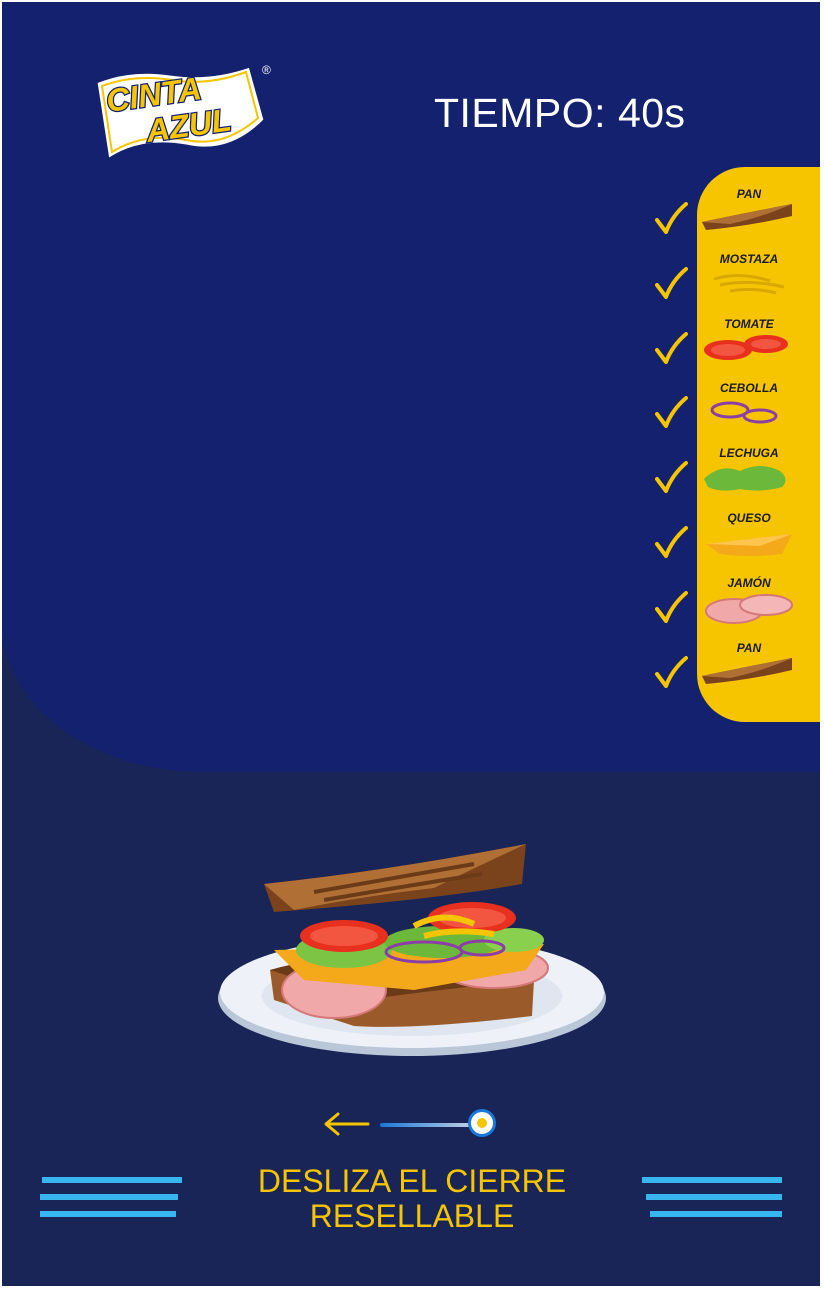 Image resolution: width=824 pixels, height=1289 pixels. I want to click on top-bread, so click(395, 878).